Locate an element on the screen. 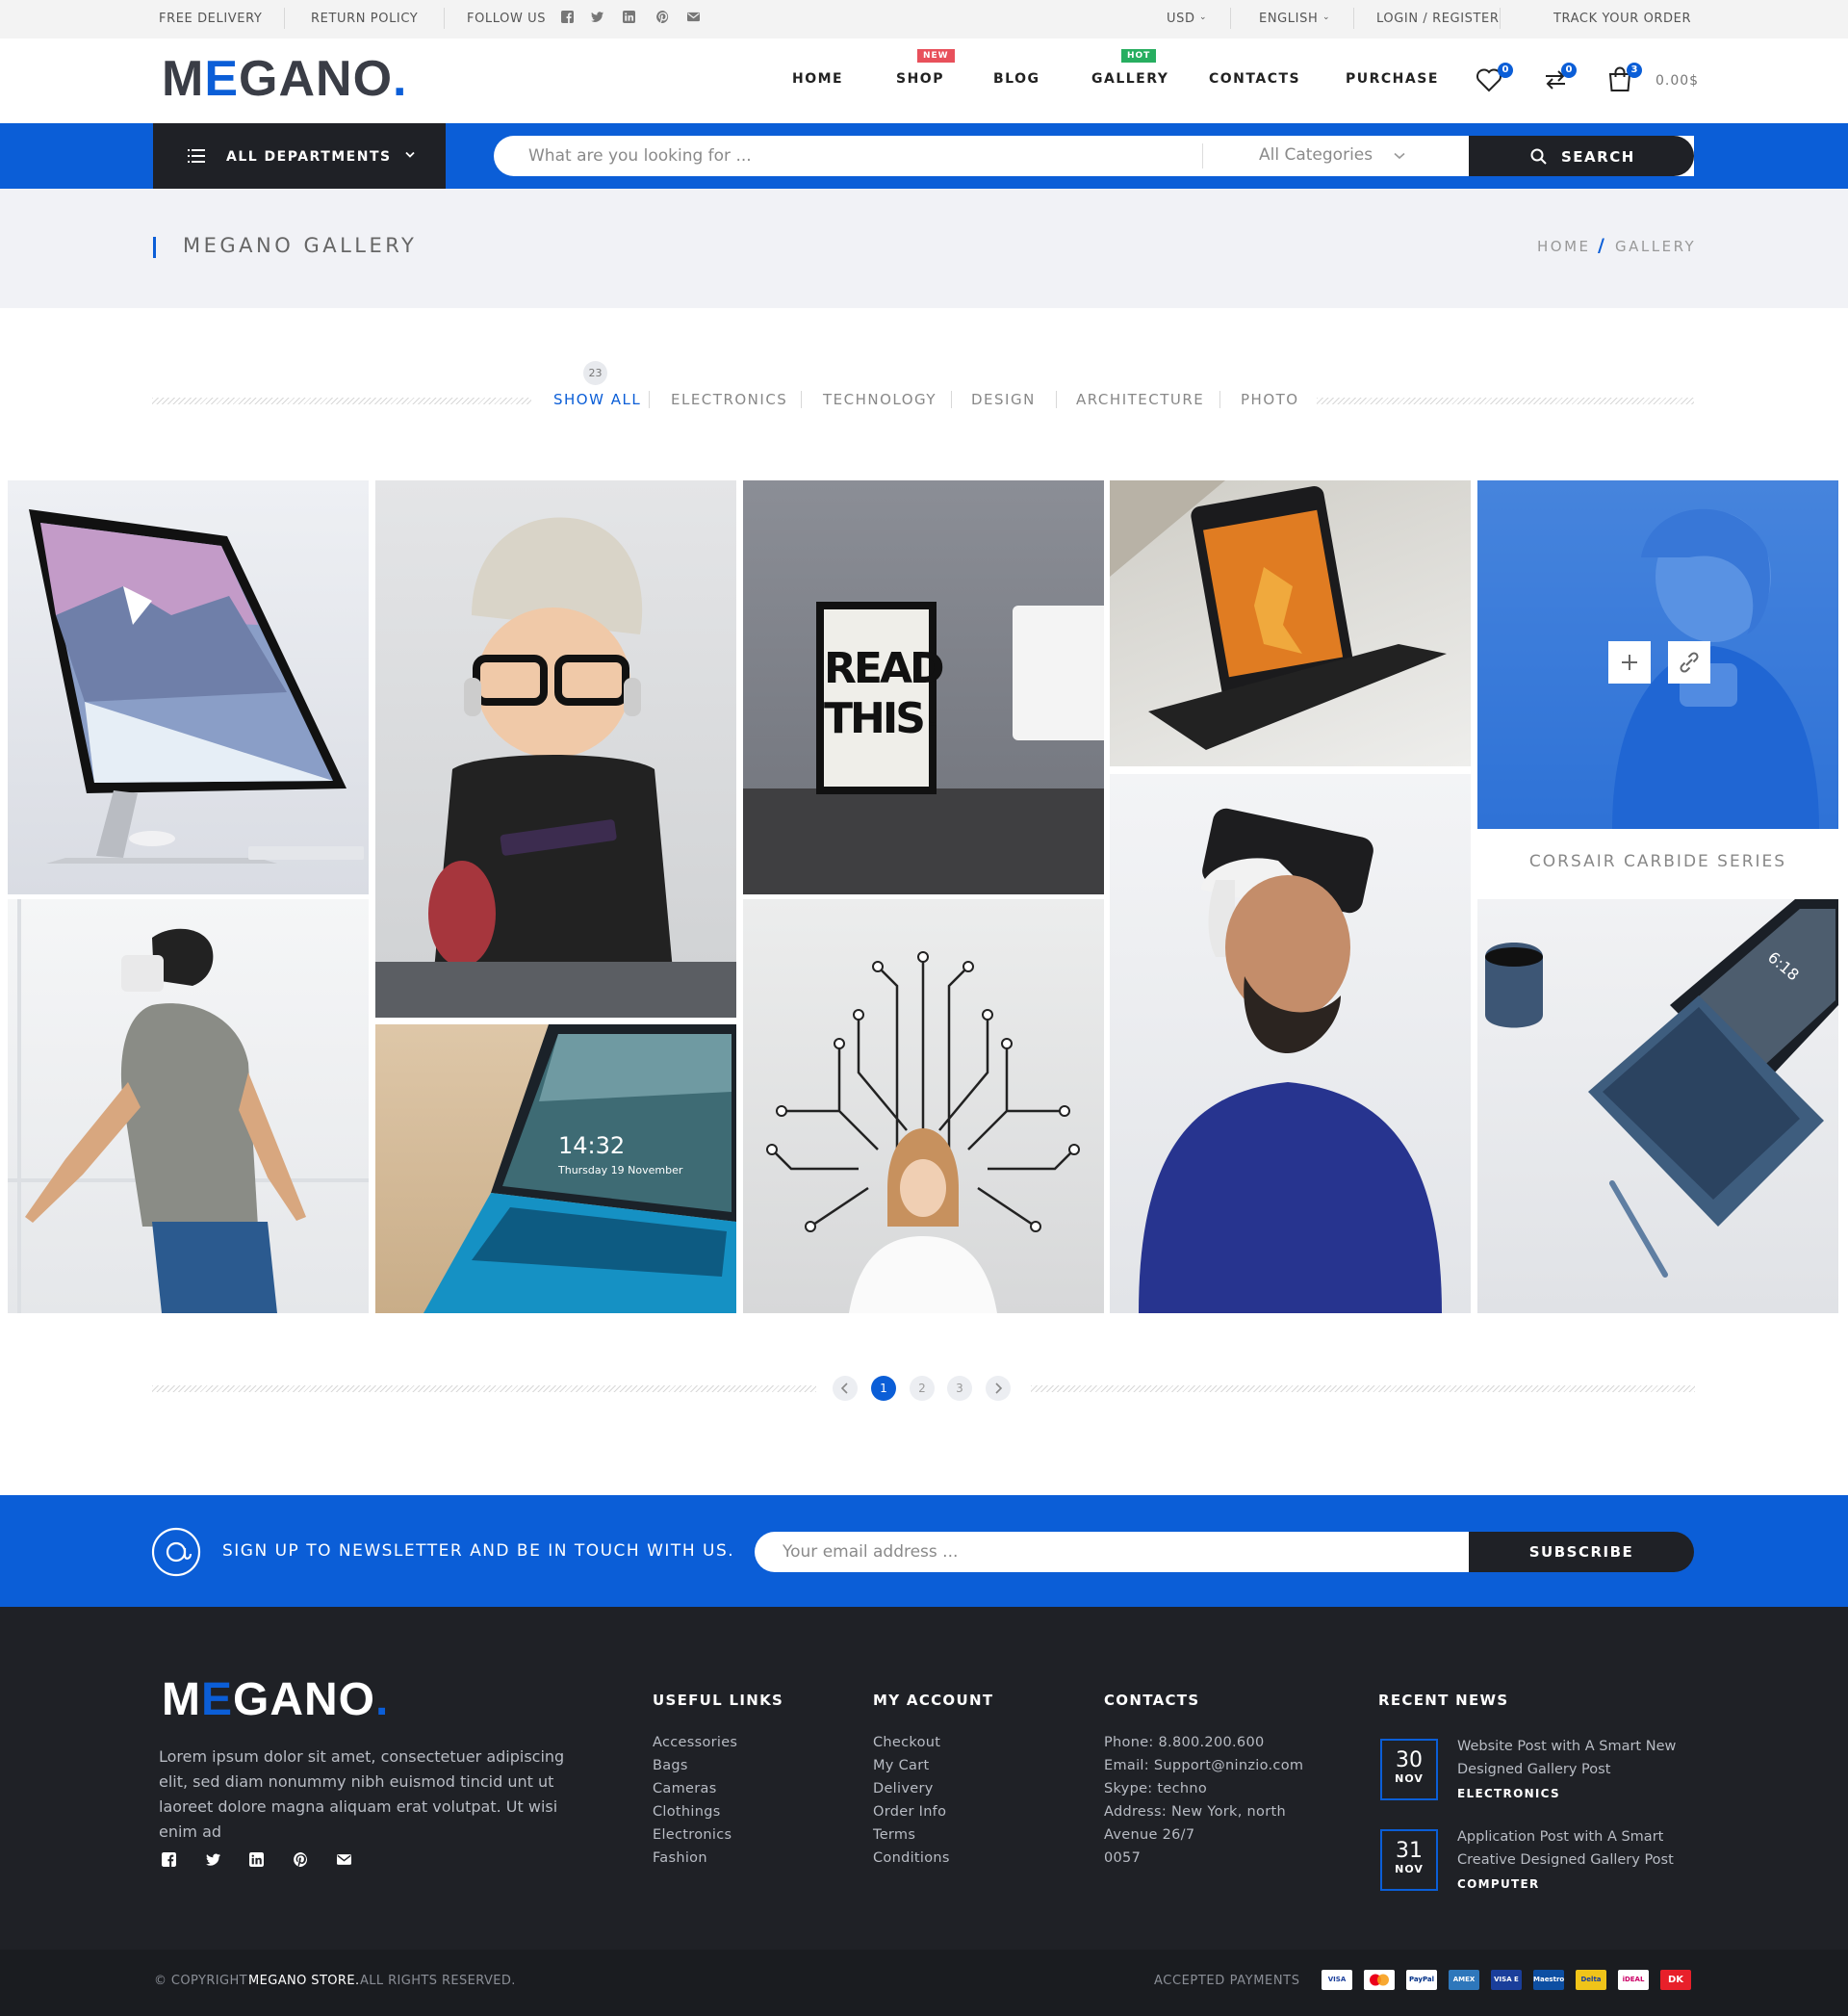  follow-us-label: FOLLOW US is located at coordinates (507, 19).